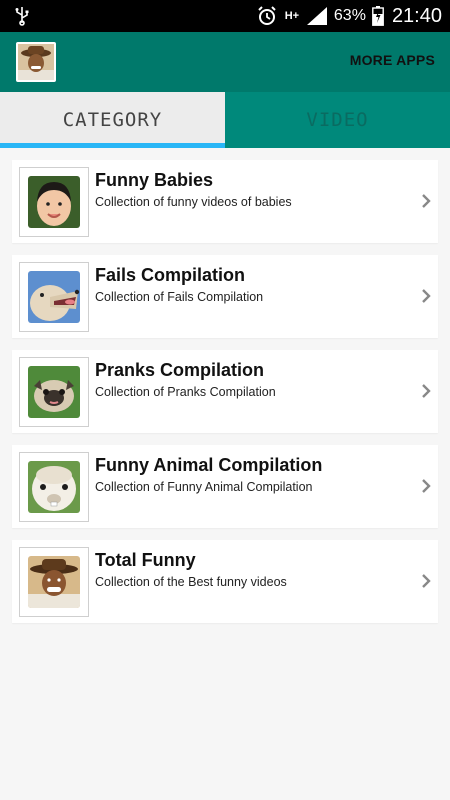 The height and width of the screenshot is (800, 450). Describe the element at coordinates (154, 180) in the screenshot. I see `item-title: Funny Babies` at that location.